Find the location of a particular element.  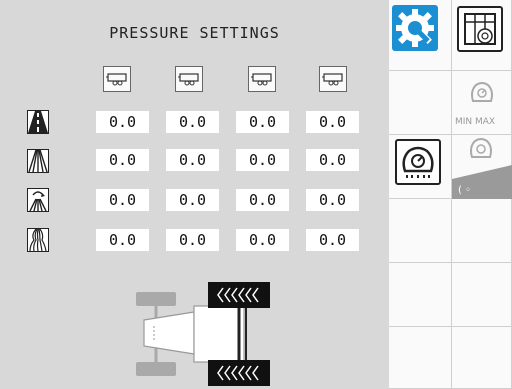

min-max-label: MIN MAX is located at coordinates (475, 122).